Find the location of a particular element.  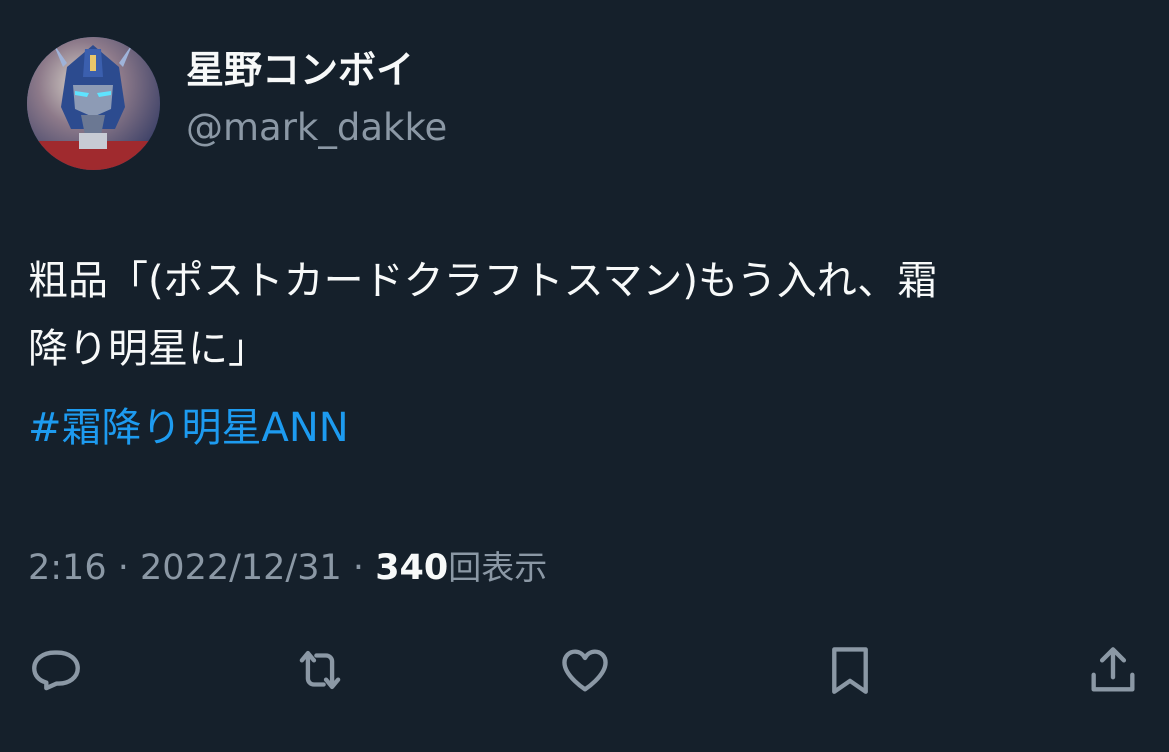

bookmark-icon is located at coordinates (850, 670).